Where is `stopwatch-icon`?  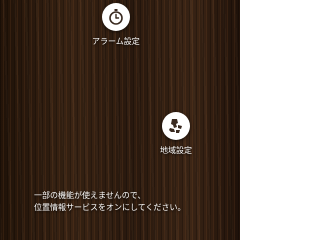 stopwatch-icon is located at coordinates (116, 17).